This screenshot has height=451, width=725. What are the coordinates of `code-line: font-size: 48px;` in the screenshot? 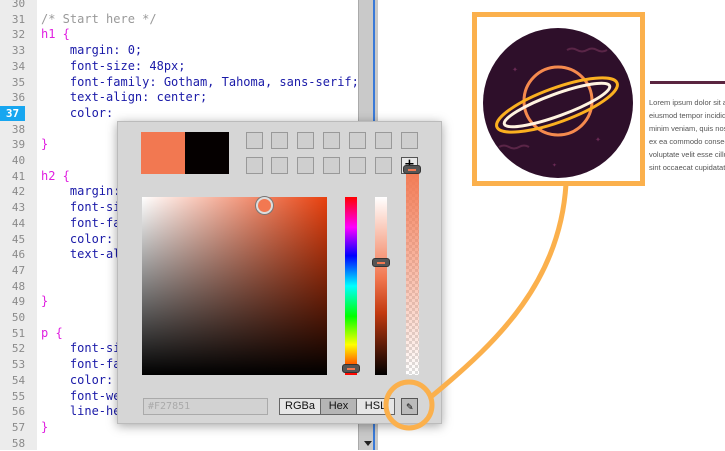 It's located at (113, 66).